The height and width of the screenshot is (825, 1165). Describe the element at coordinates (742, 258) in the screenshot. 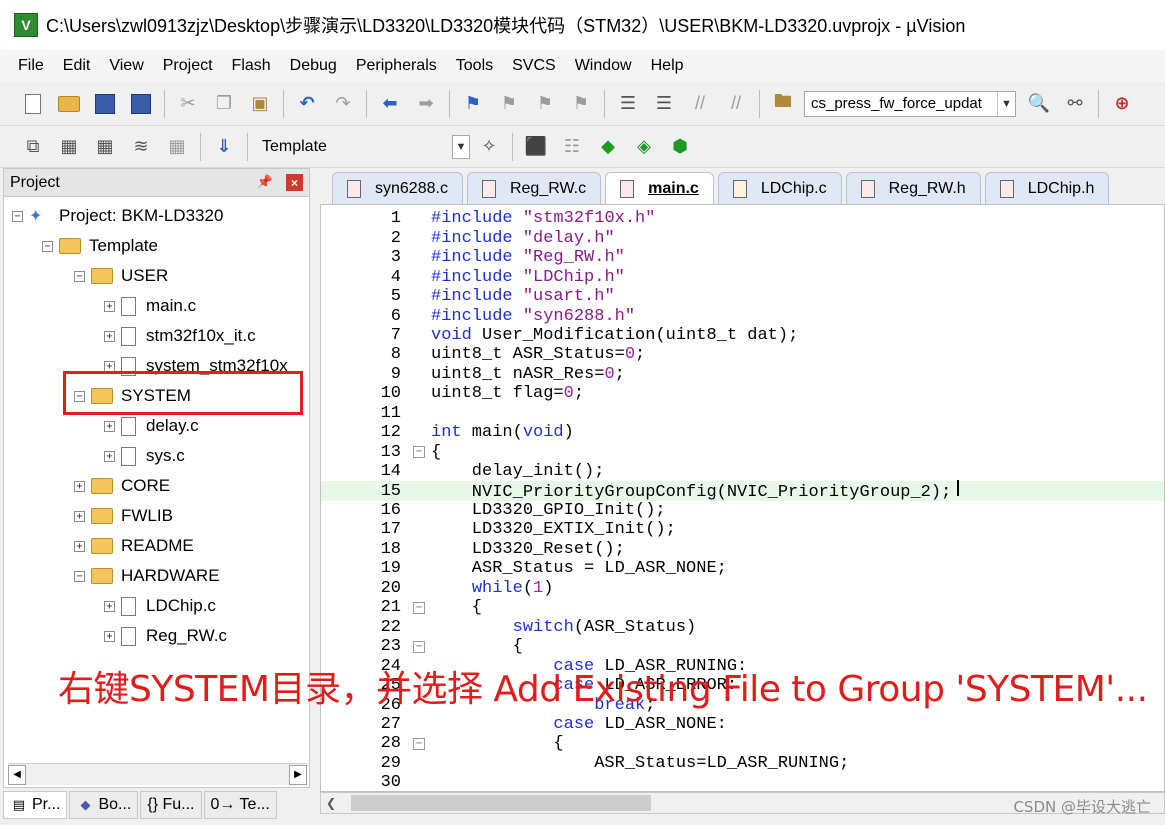

I see `code-line: 3 #include "Reg_RW.h"` at that location.